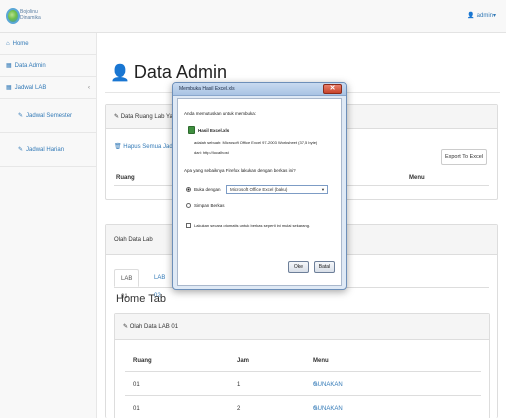 The height and width of the screenshot is (418, 506). I want to click on trash-icon: 🗑, so click(119, 147).